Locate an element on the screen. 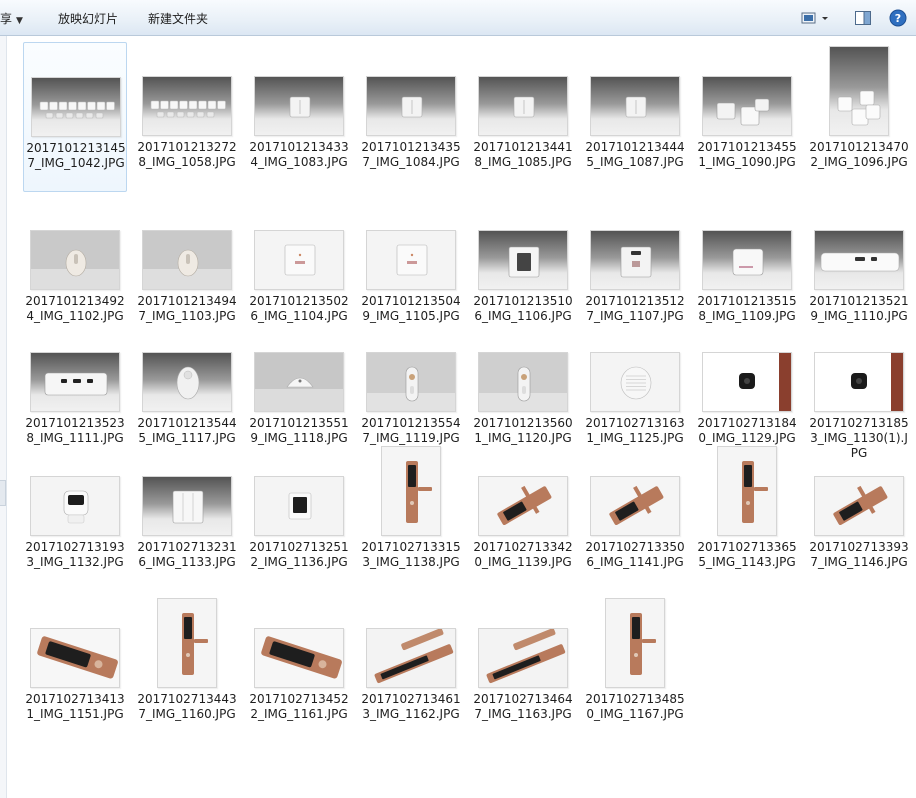 This screenshot has height=798, width=916. file-item: 20171027132512_IMG_1136.JPG is located at coordinates (299, 517).